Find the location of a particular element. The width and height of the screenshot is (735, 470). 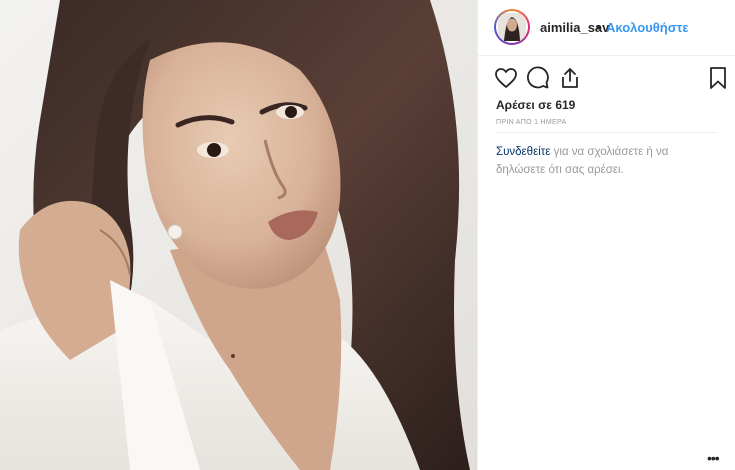

login-link: Συνδεθείτε is located at coordinates (523, 152).